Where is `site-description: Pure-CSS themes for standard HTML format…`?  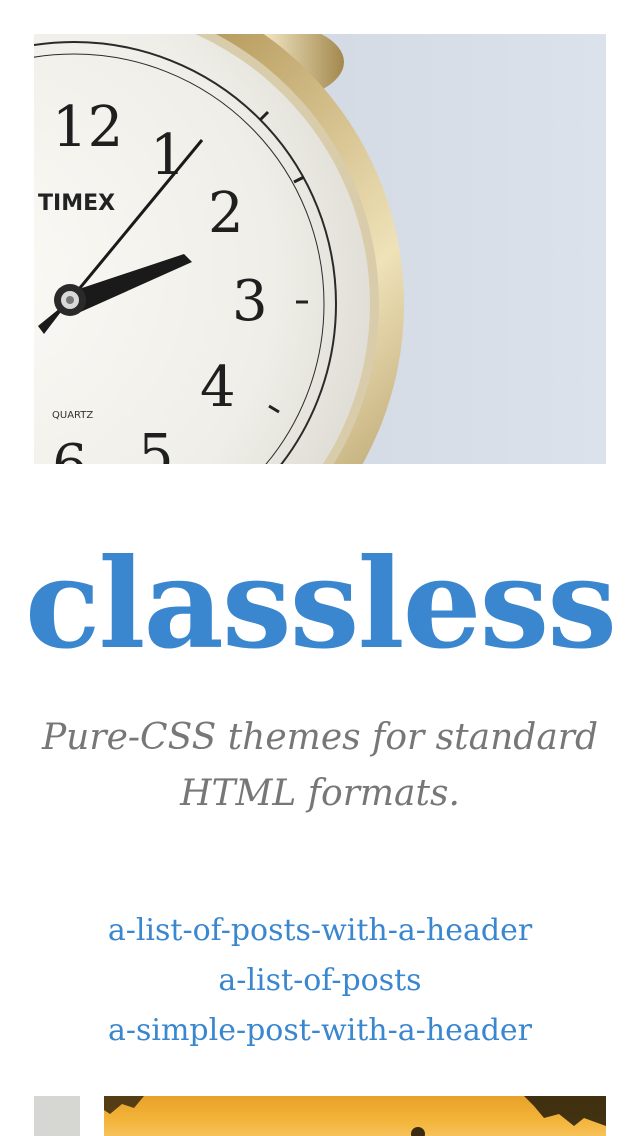
site-description: Pure-CSS themes for standard HTML format… is located at coordinates (320, 765).